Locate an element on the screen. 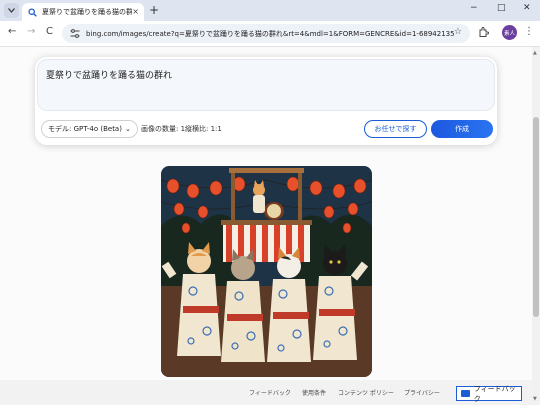 This screenshot has height=405, width=540. page-scrollbar: ▲ ▼ is located at coordinates (536, 226).